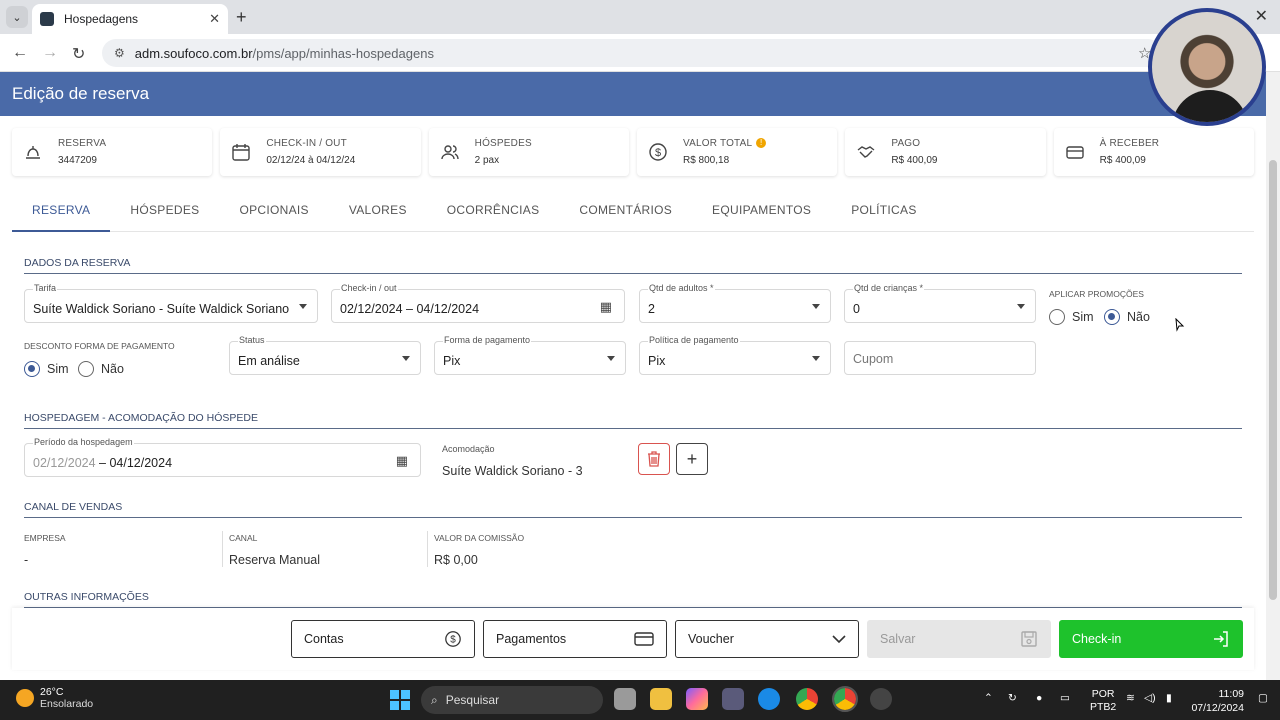 The width and height of the screenshot is (1280, 720). What do you see at coordinates (1263, 698) in the screenshot?
I see `notification-icon: ▢` at bounding box center [1263, 698].